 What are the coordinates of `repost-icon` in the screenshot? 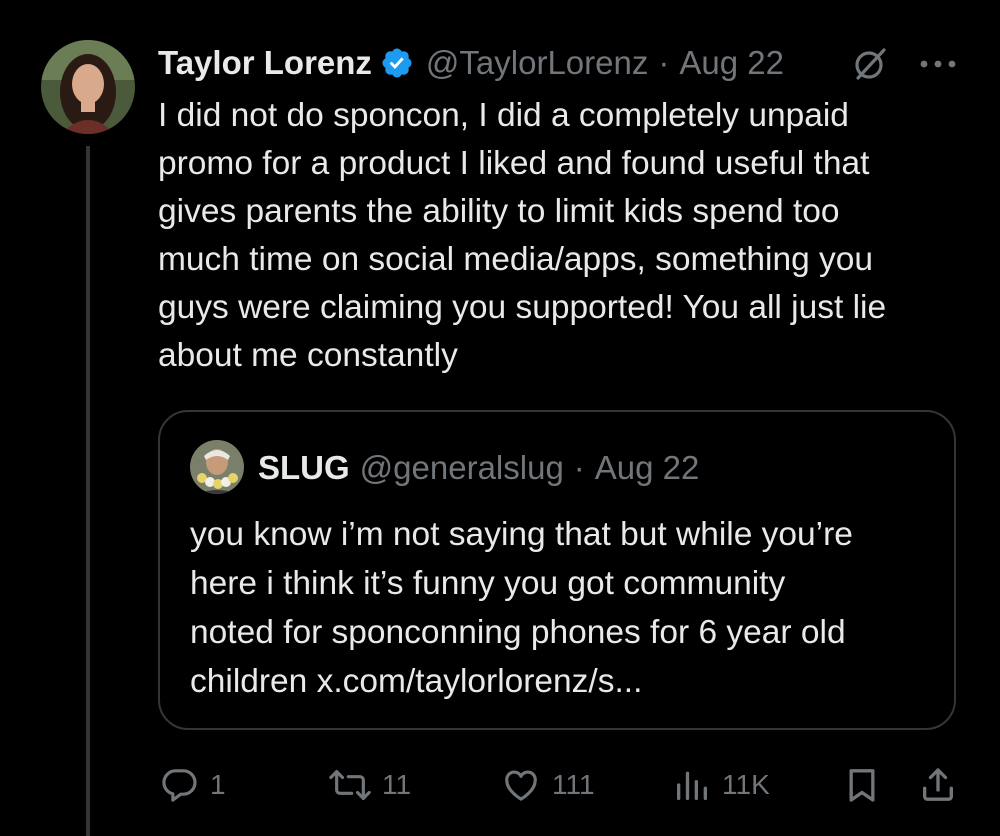 It's located at (350, 785).